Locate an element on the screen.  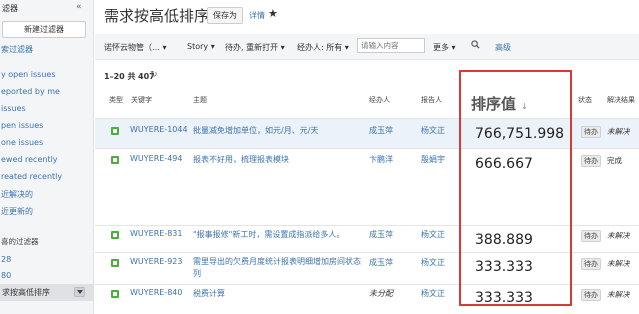
issue-key-link: WUYERE-923 is located at coordinates (156, 261).